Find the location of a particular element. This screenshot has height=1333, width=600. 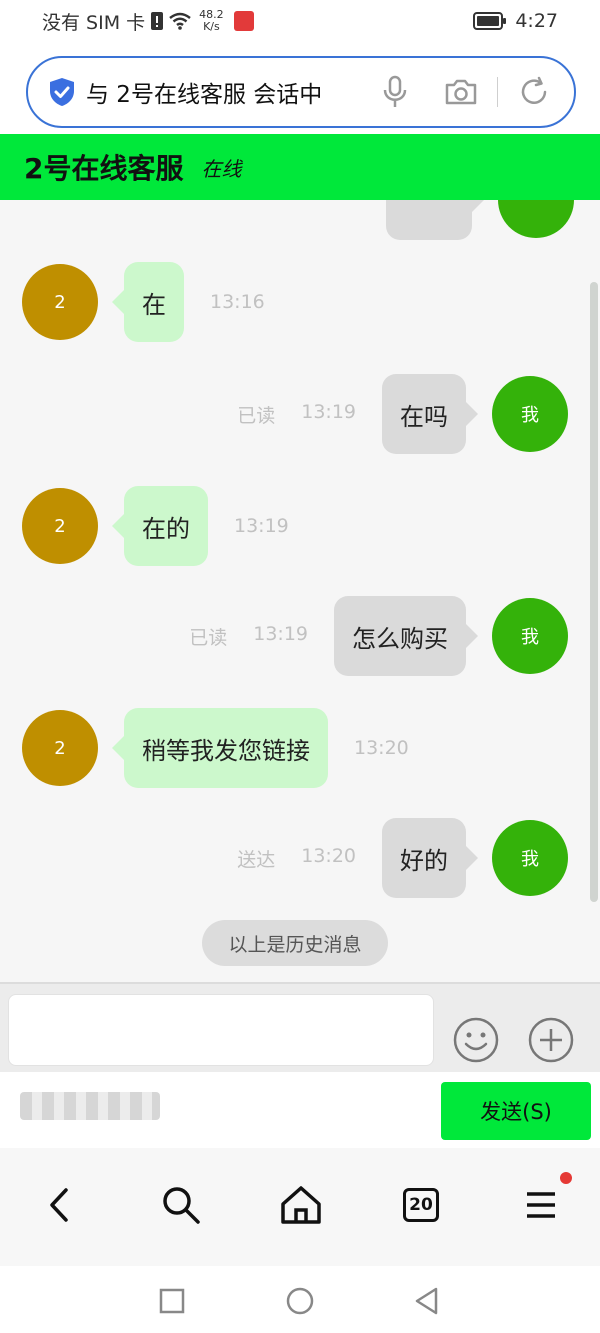

home-circle-icon is located at coordinates (300, 1301).